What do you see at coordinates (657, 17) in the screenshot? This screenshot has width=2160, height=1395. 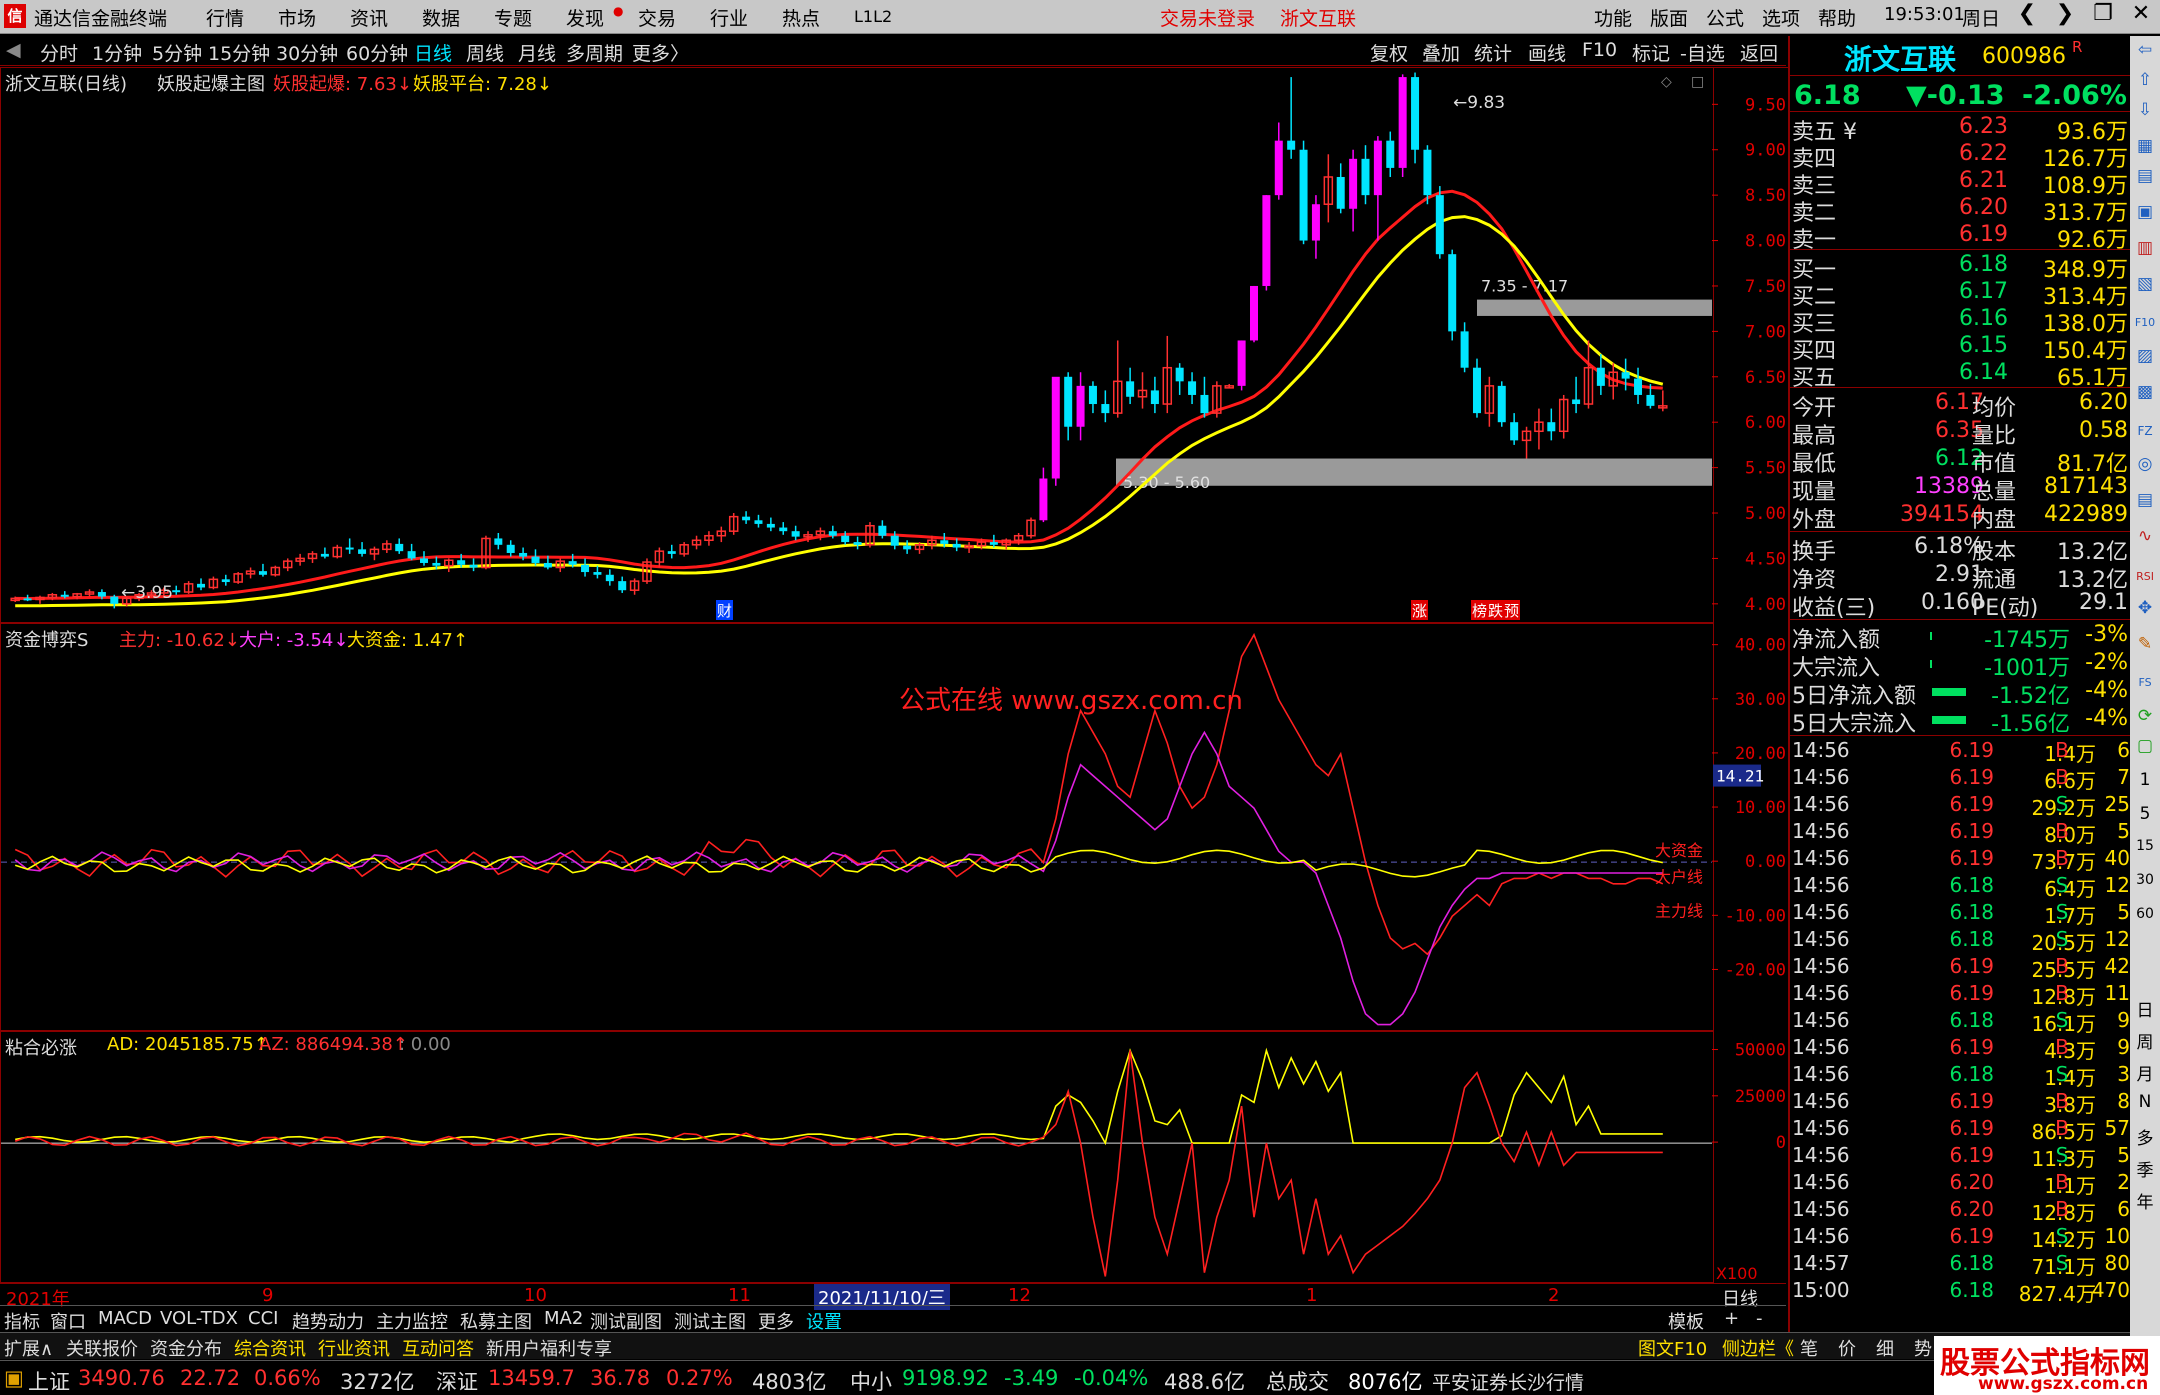 I see `menu-trade: 交易` at bounding box center [657, 17].